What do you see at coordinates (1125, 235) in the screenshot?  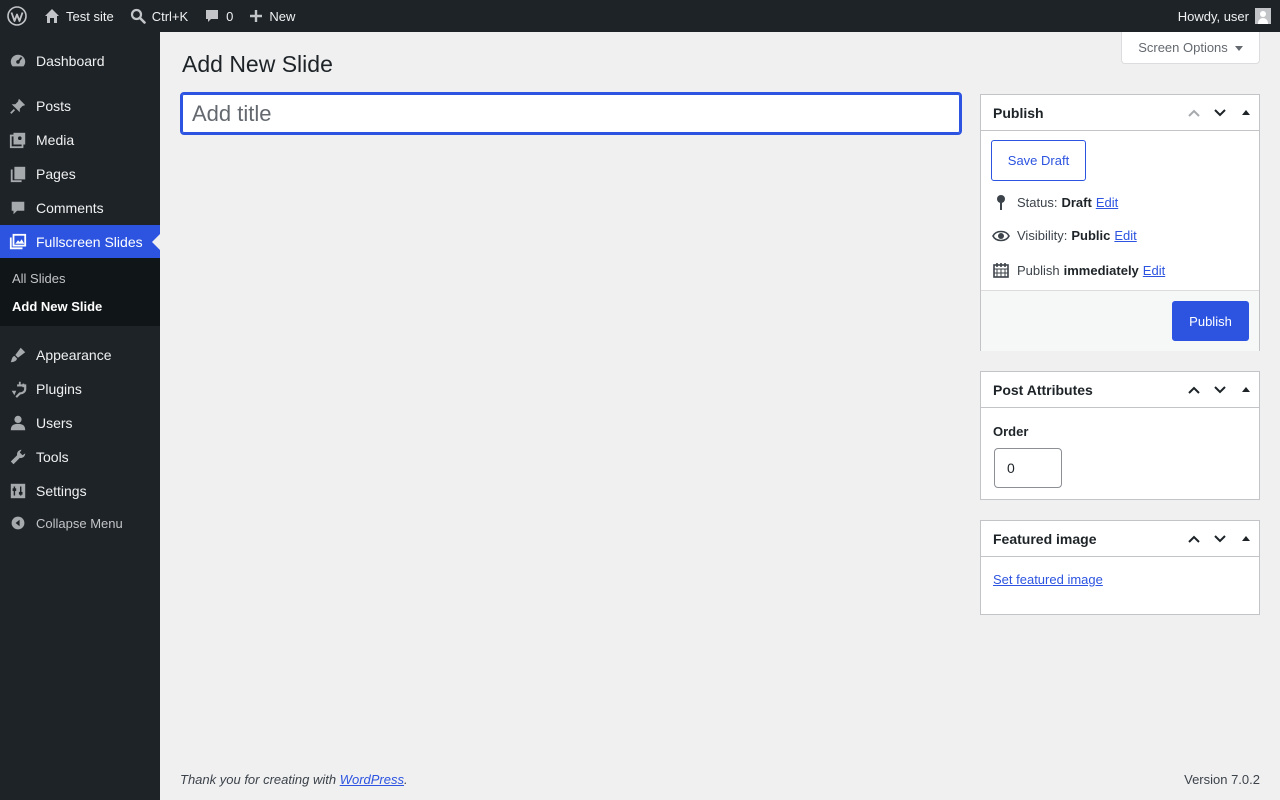 I see `edit-visibility-link: Edit` at bounding box center [1125, 235].